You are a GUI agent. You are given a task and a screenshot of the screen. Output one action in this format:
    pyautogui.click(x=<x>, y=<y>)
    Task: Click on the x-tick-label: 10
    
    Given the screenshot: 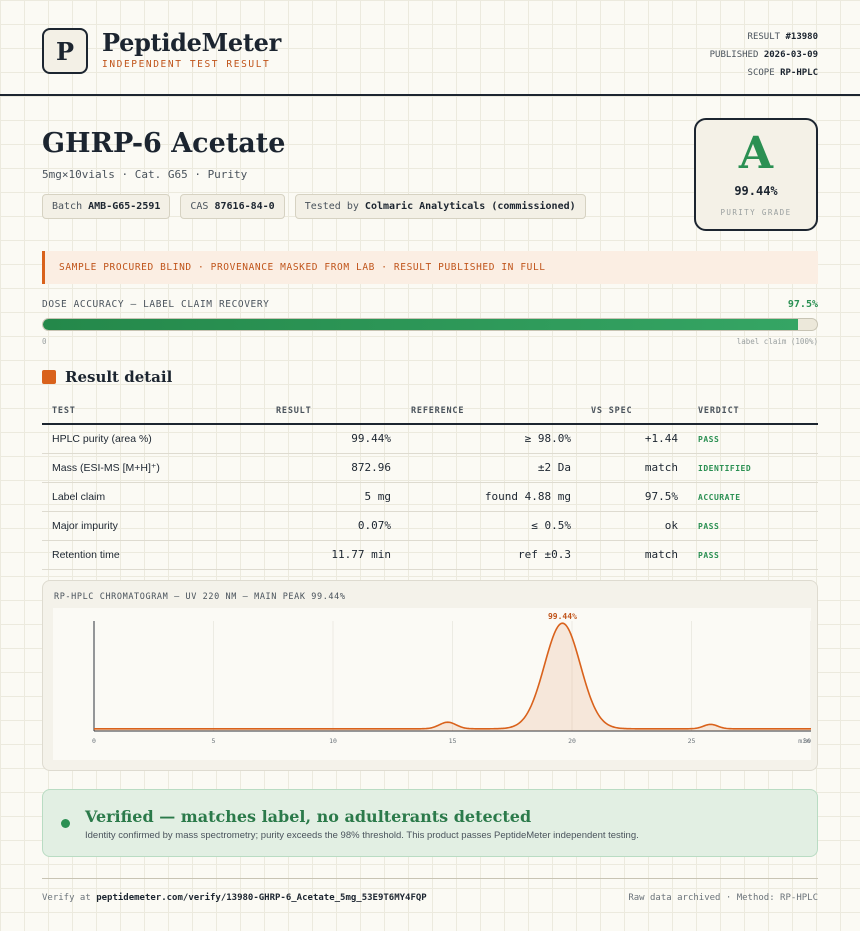 What is the action you would take?
    pyautogui.click(x=333, y=741)
    